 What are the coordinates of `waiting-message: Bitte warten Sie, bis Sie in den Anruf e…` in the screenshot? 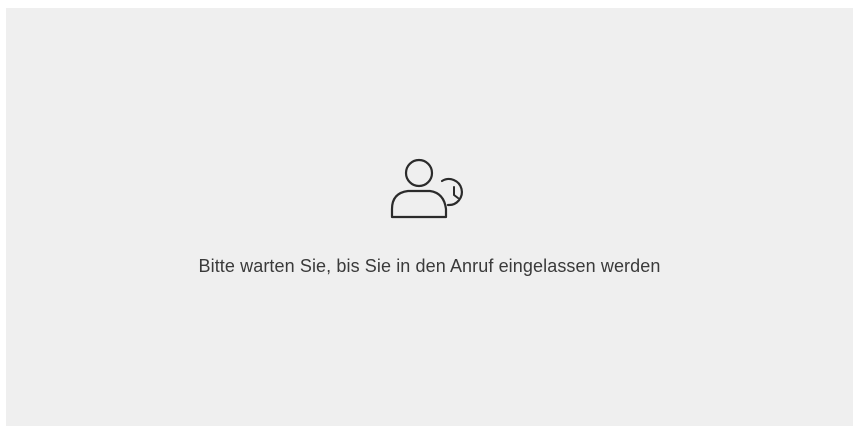 It's located at (429, 266).